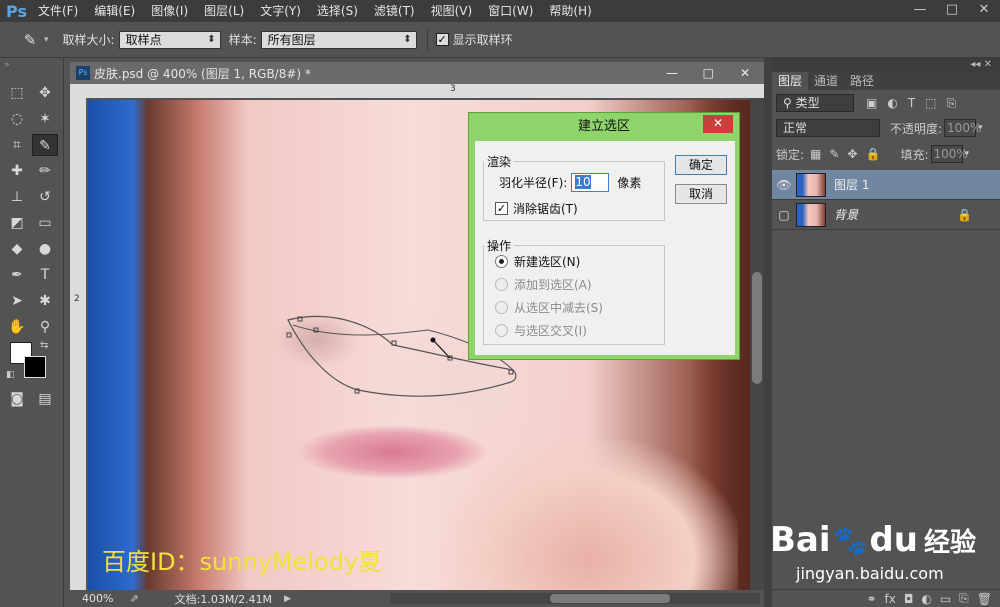 This screenshot has height=607, width=1000. What do you see at coordinates (17, 249) in the screenshot?
I see `blur-tool-icon: ◆` at bounding box center [17, 249].